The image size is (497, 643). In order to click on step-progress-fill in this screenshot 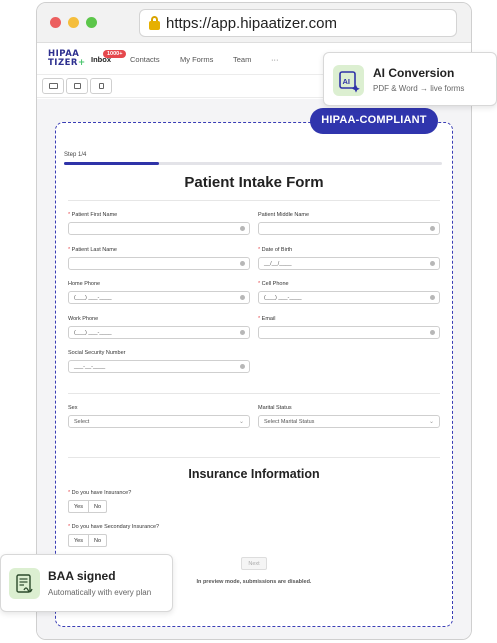, I will do `click(111, 163)`.